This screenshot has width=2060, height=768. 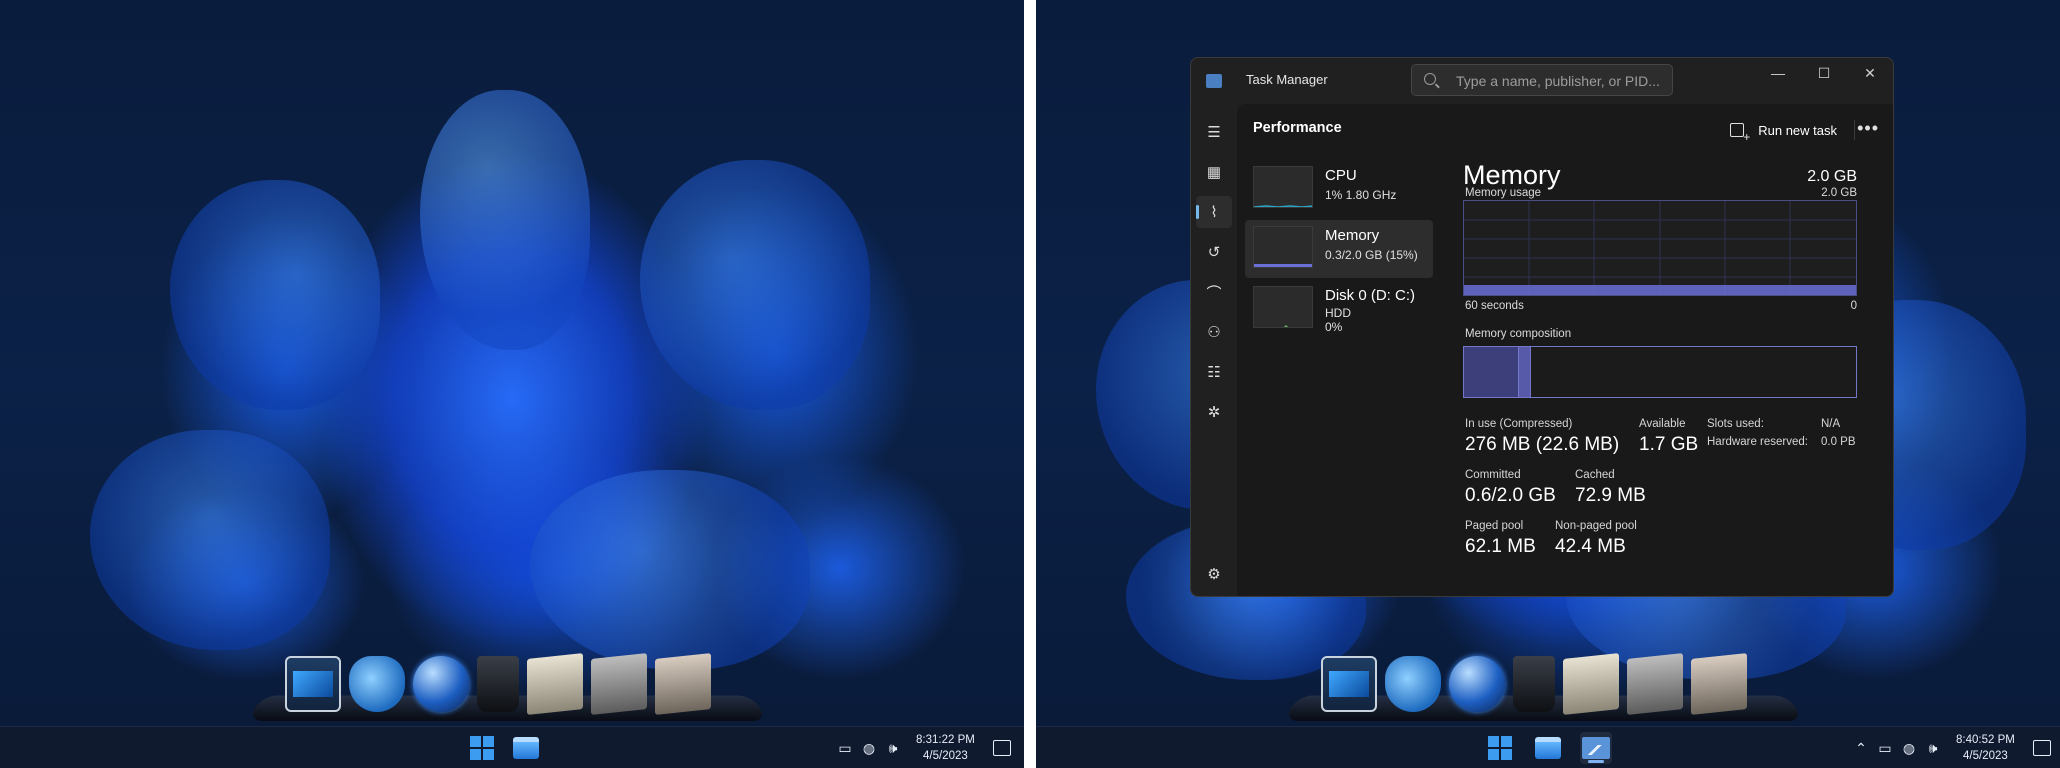 What do you see at coordinates (945, 748) in the screenshot?
I see `clock: 8:31:22 PM 4/5/2023` at bounding box center [945, 748].